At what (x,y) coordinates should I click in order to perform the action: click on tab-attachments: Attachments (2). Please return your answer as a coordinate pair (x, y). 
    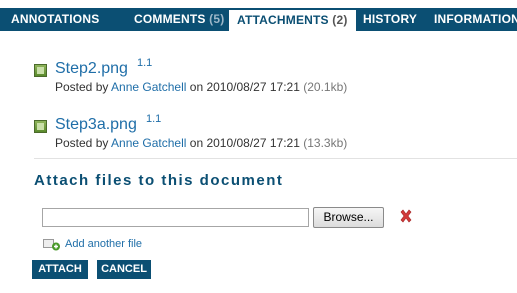
    Looking at the image, I should click on (292, 20).